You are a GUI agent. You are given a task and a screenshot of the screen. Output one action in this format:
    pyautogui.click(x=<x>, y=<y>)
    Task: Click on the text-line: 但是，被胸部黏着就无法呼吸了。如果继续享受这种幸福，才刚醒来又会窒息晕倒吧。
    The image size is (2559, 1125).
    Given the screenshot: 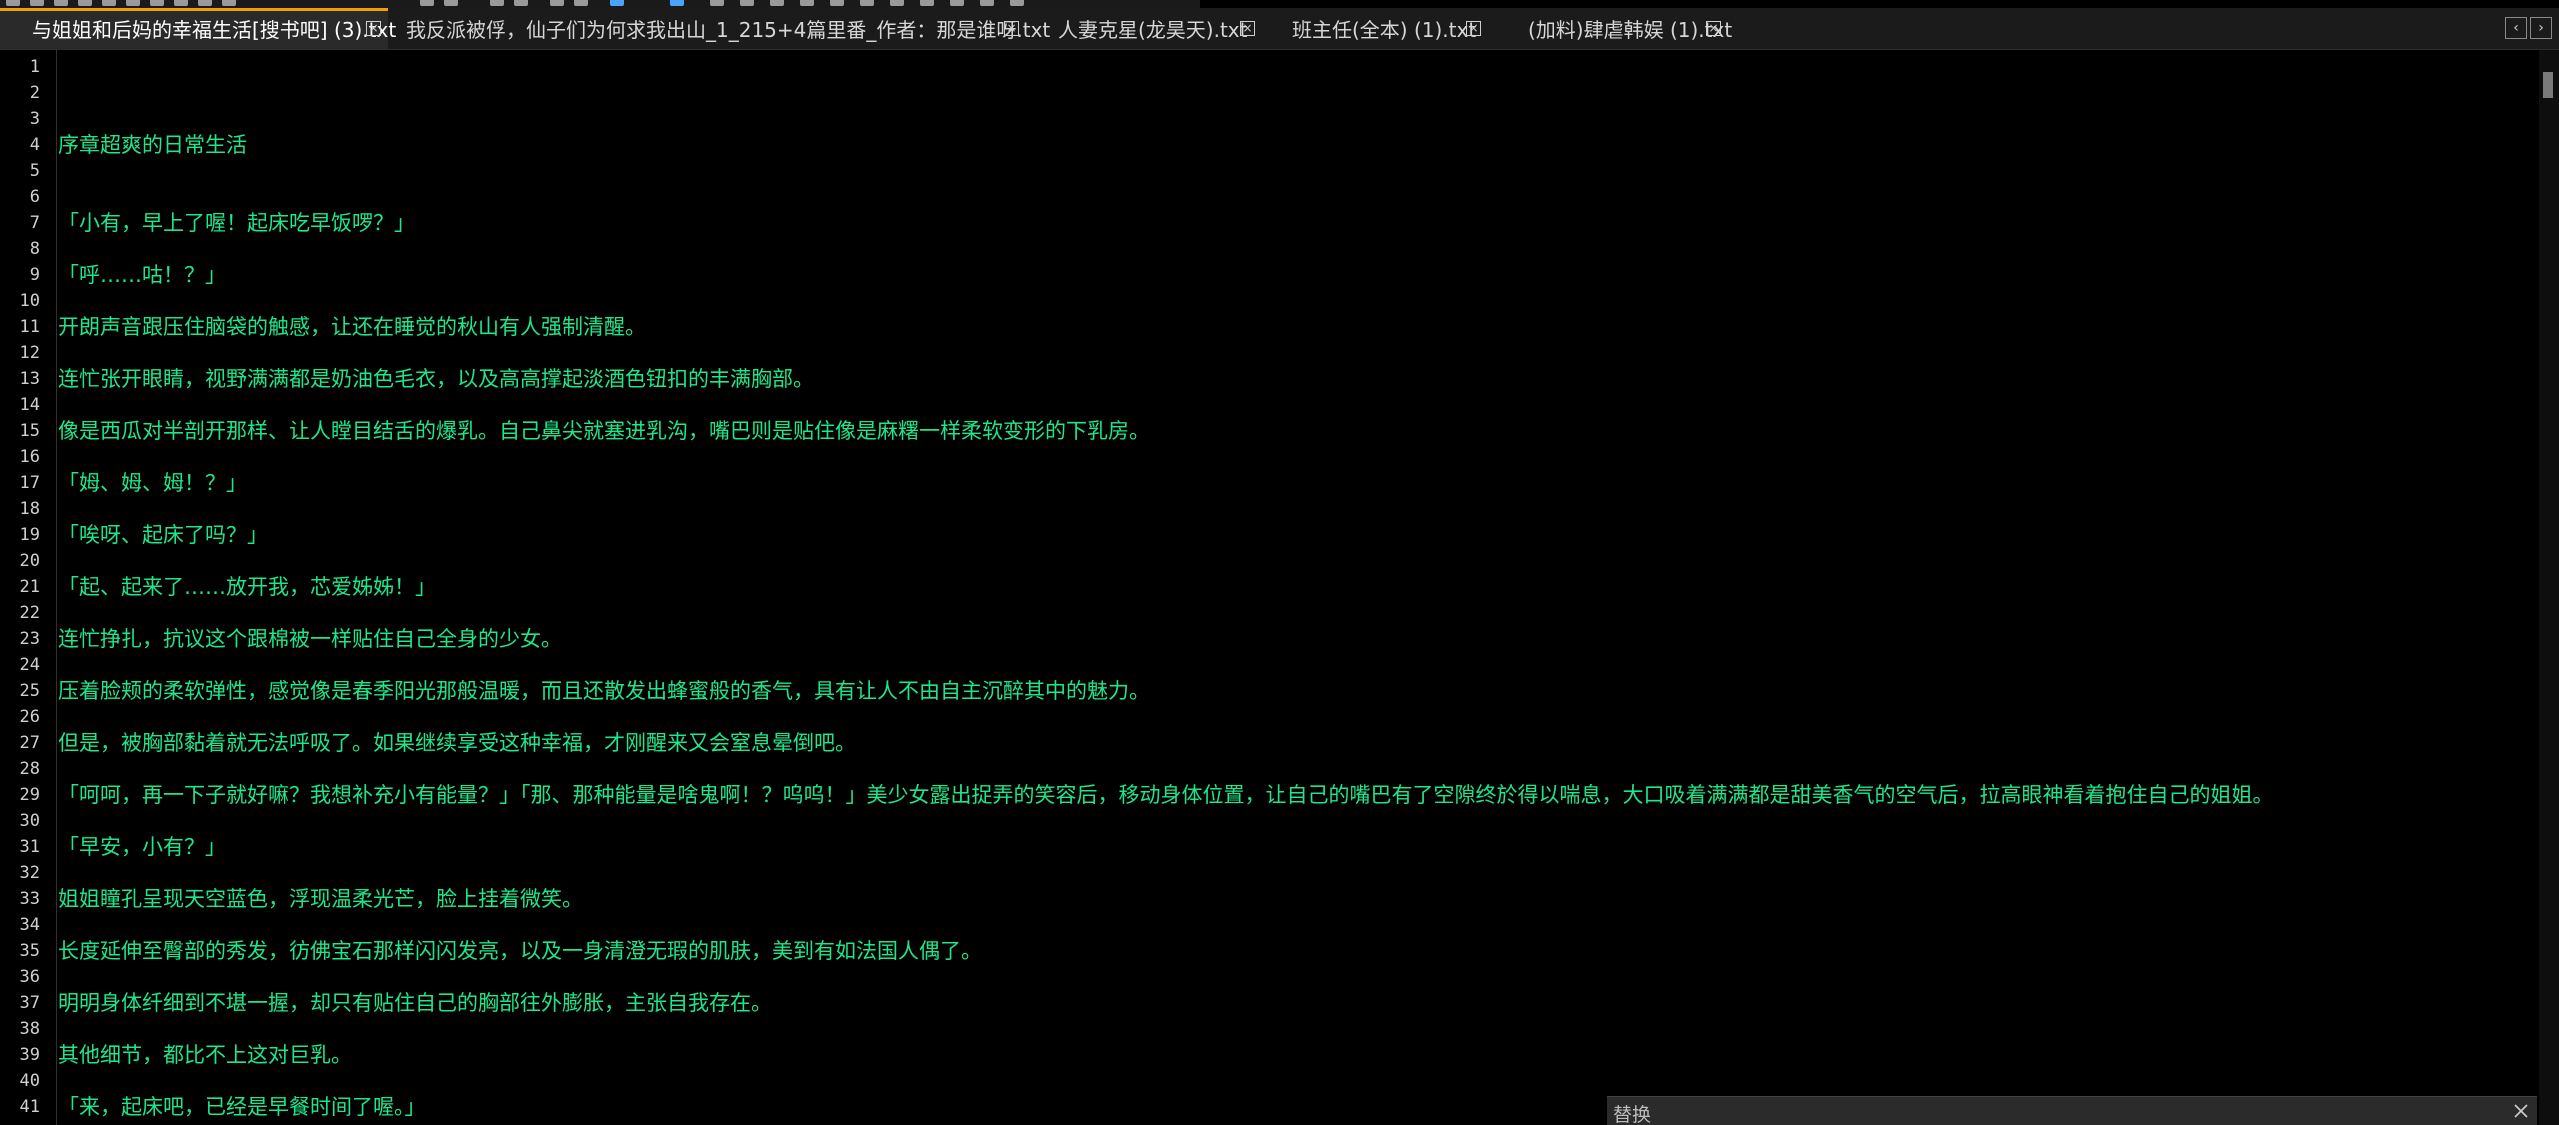 What is the action you would take?
    pyautogui.click(x=457, y=743)
    